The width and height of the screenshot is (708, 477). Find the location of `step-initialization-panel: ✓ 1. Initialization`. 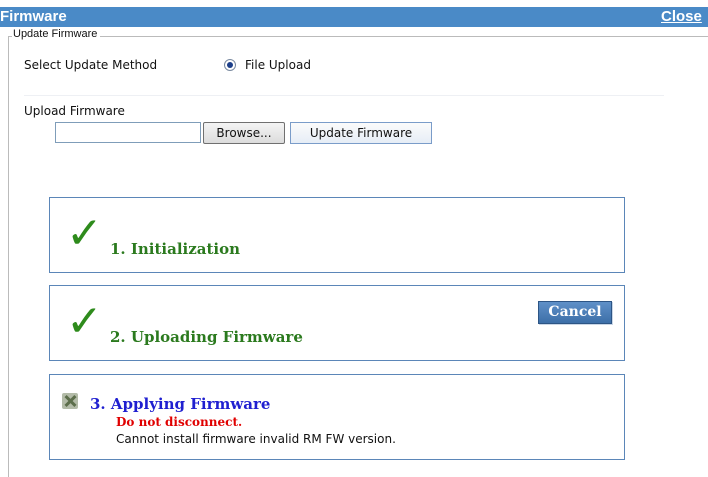

step-initialization-panel: ✓ 1. Initialization is located at coordinates (337, 235).